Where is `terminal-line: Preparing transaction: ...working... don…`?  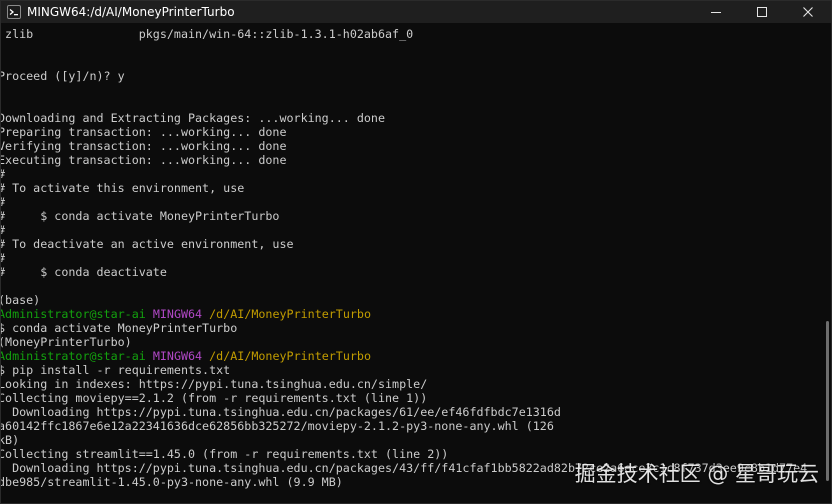
terminal-line: Preparing transaction: ...working... don… is located at coordinates (144, 132).